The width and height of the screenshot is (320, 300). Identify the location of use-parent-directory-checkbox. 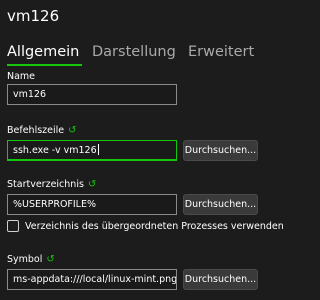
(13, 226).